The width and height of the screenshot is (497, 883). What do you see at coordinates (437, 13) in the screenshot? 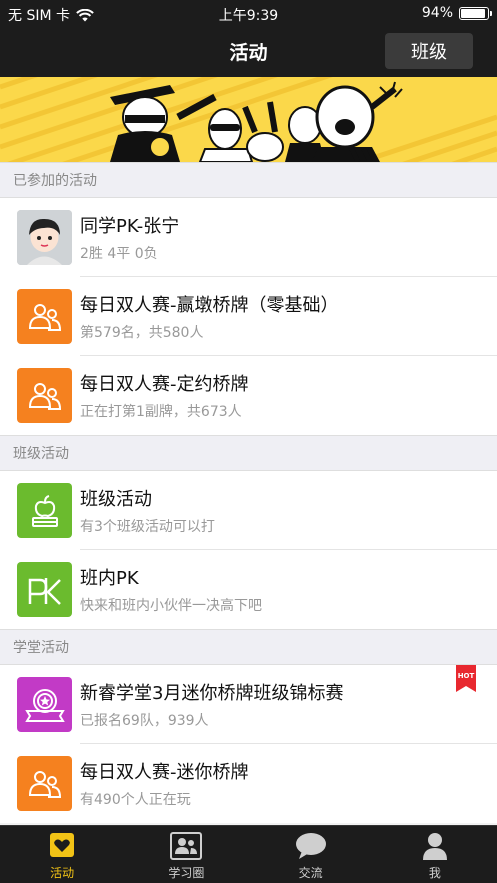
I see `battery-percent: 94%` at bounding box center [437, 13].